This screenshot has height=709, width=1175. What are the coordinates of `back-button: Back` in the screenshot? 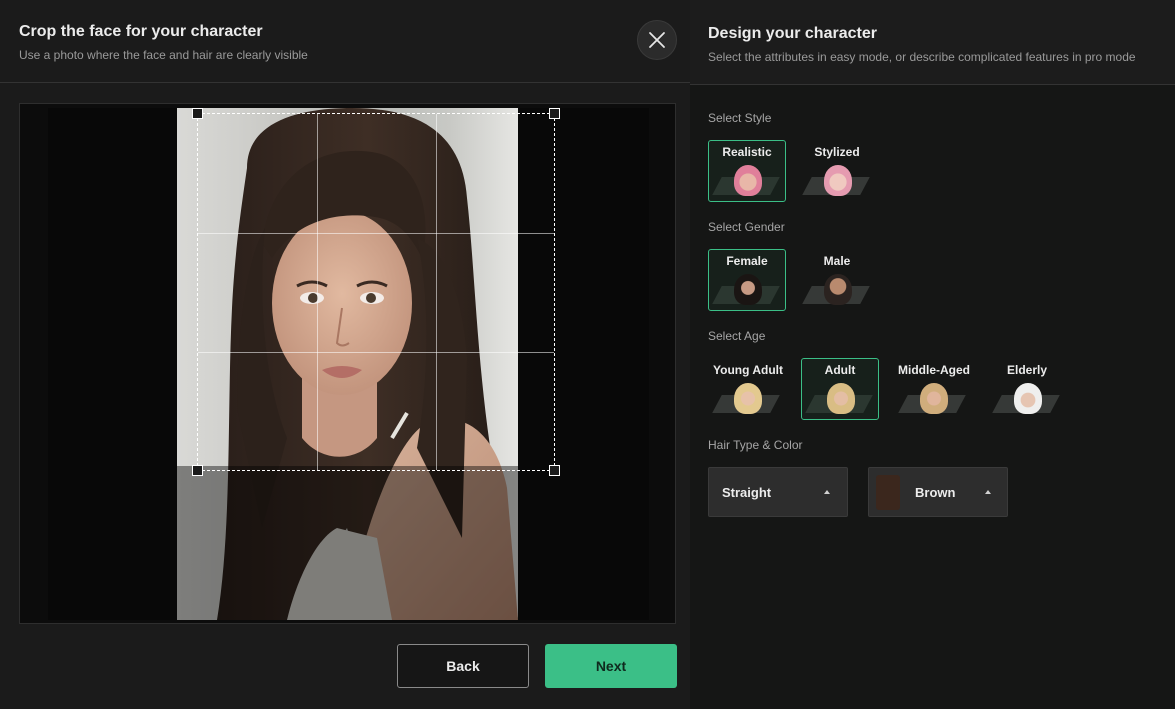 It's located at (463, 666).